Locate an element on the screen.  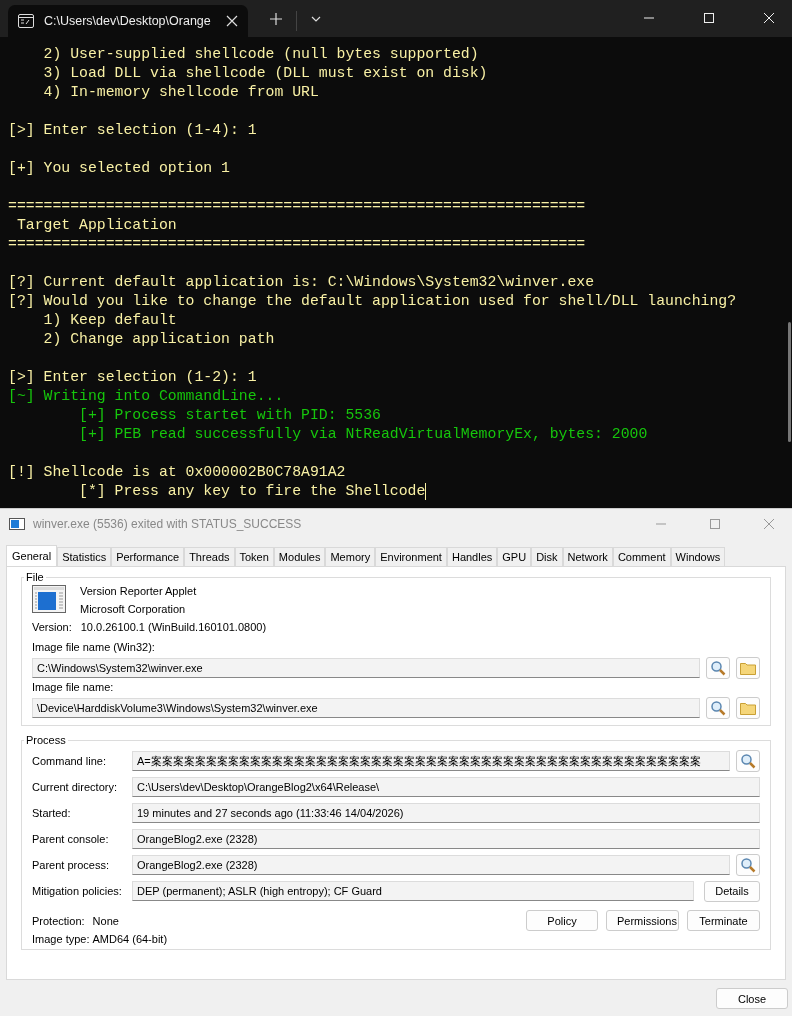
console-line: 3) Load DLL via shellcode (DLL must exist on disk) is located at coordinates (265, 73).